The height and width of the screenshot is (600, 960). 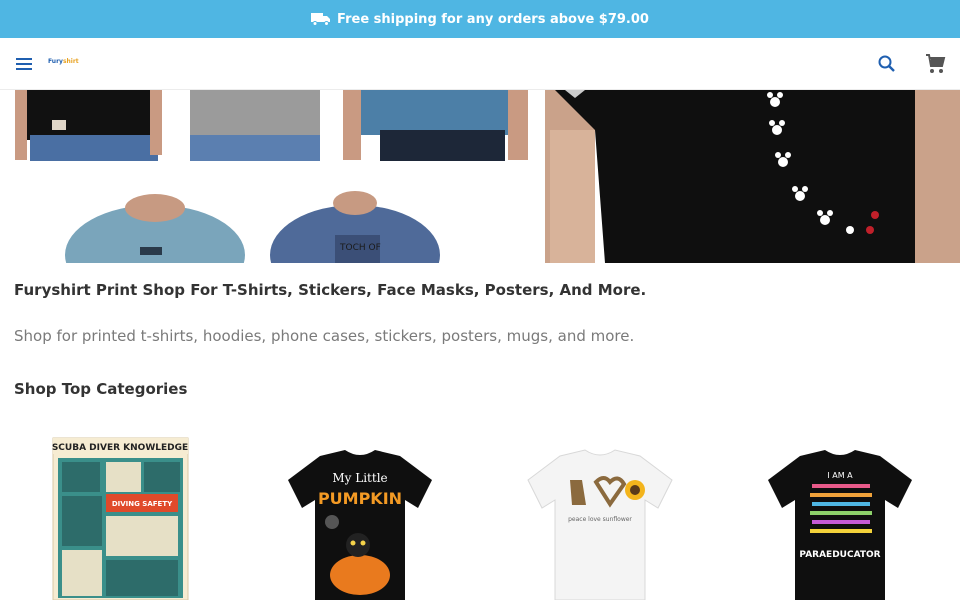 I want to click on category-card-paraeducator-tshirt: I AM A PARAEDUCATOR, so click(x=840, y=515).